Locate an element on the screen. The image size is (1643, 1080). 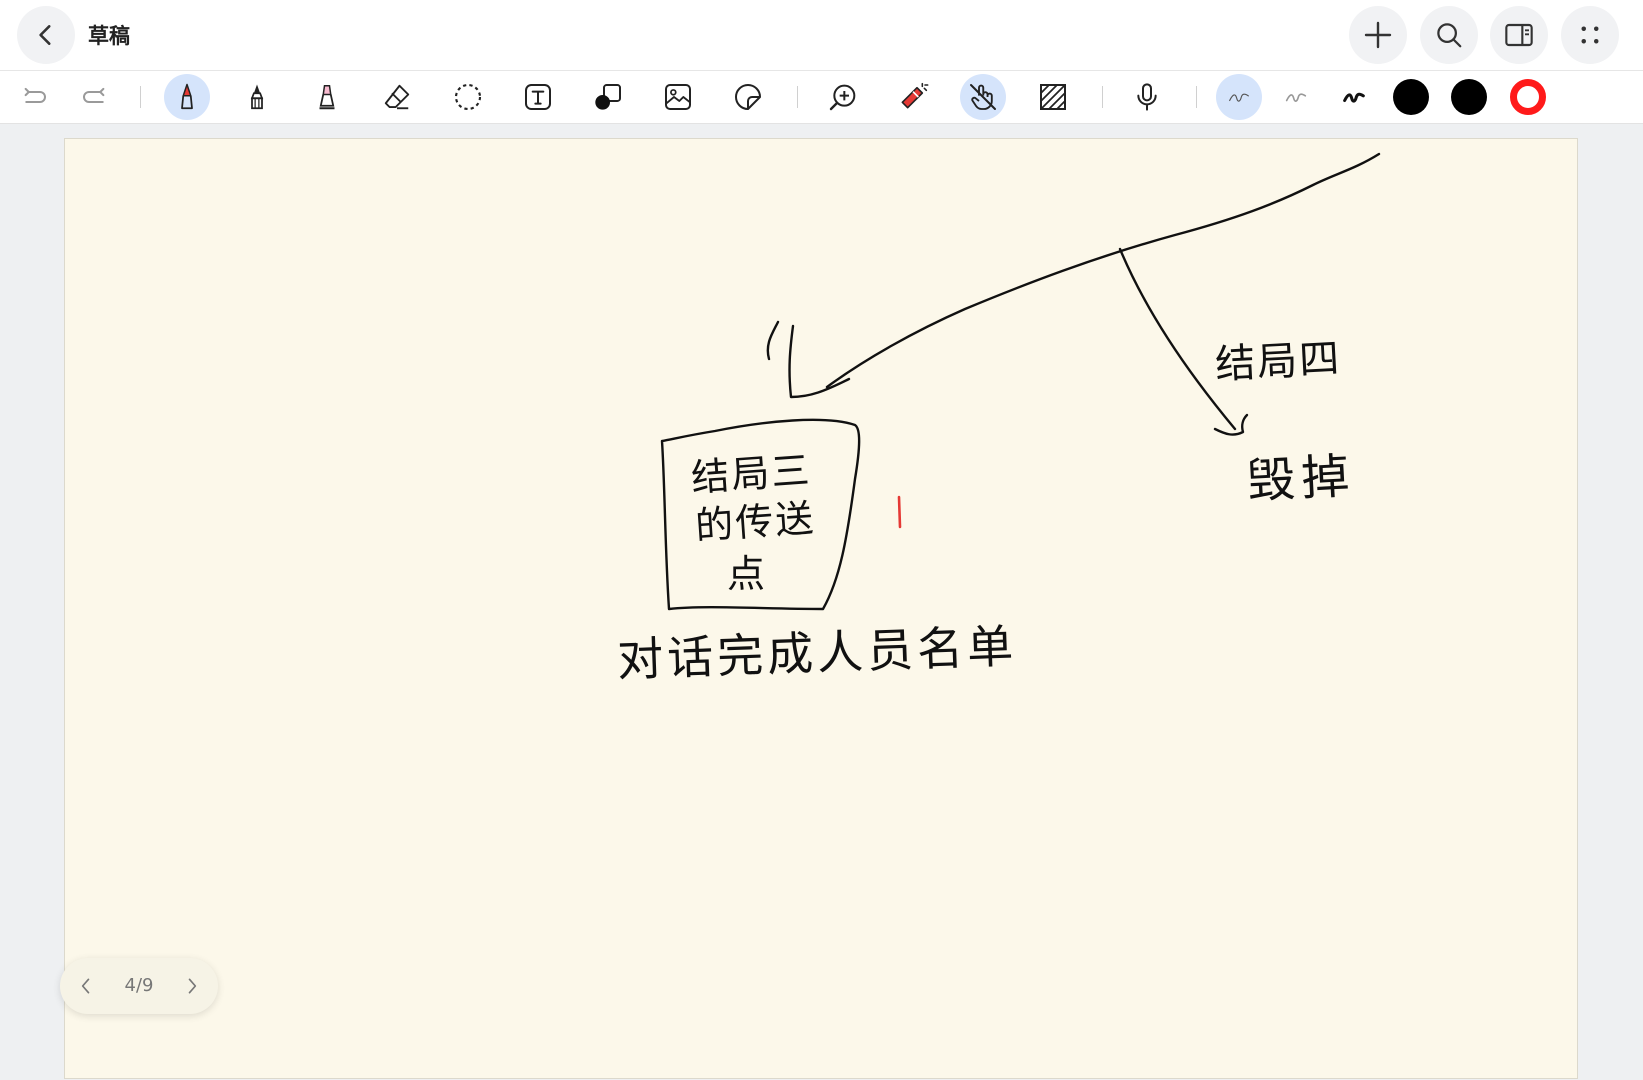
image-icon is located at coordinates (678, 97).